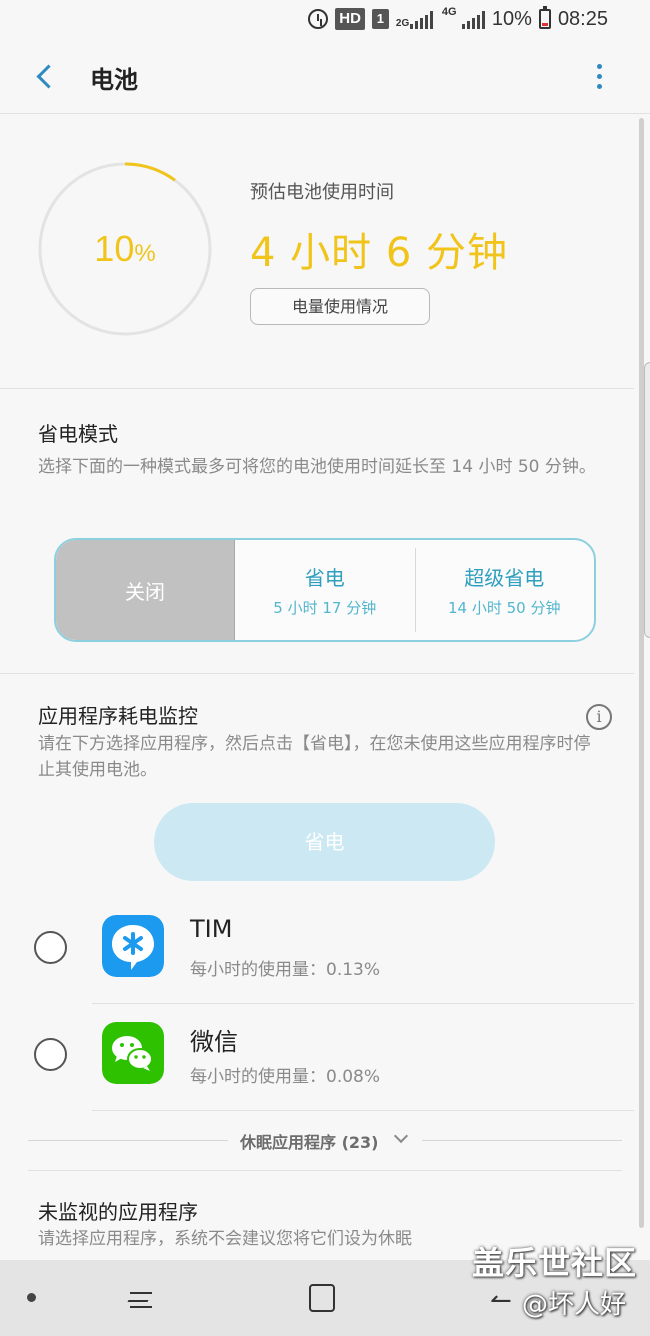 The height and width of the screenshot is (1336, 650). Describe the element at coordinates (118, 1210) in the screenshot. I see `unmonitored-title: 未监视的应用程序` at that location.